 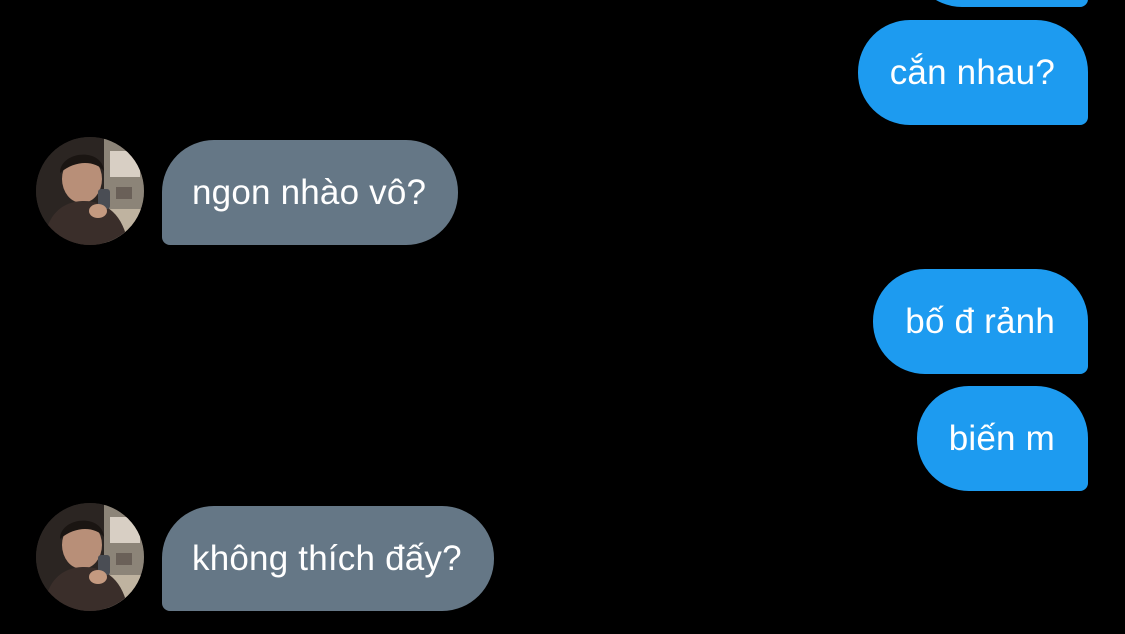 I want to click on message-bubble-outgoing: bố đ rảnh, so click(x=980, y=321).